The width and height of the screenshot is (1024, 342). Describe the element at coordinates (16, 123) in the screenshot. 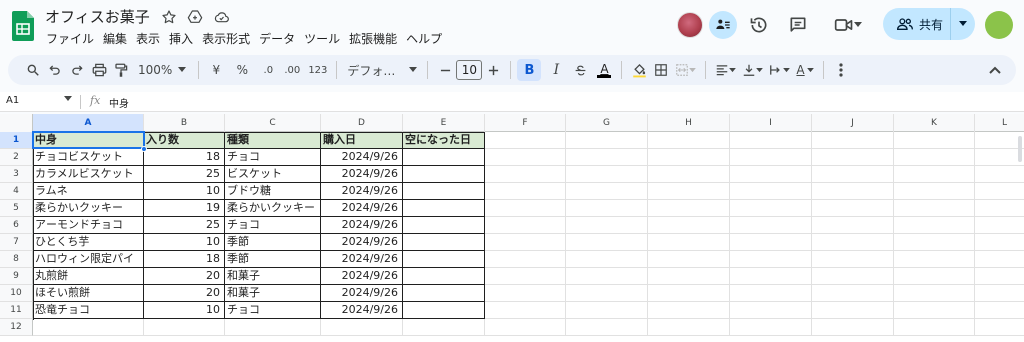

I see `select-all-corner` at that location.